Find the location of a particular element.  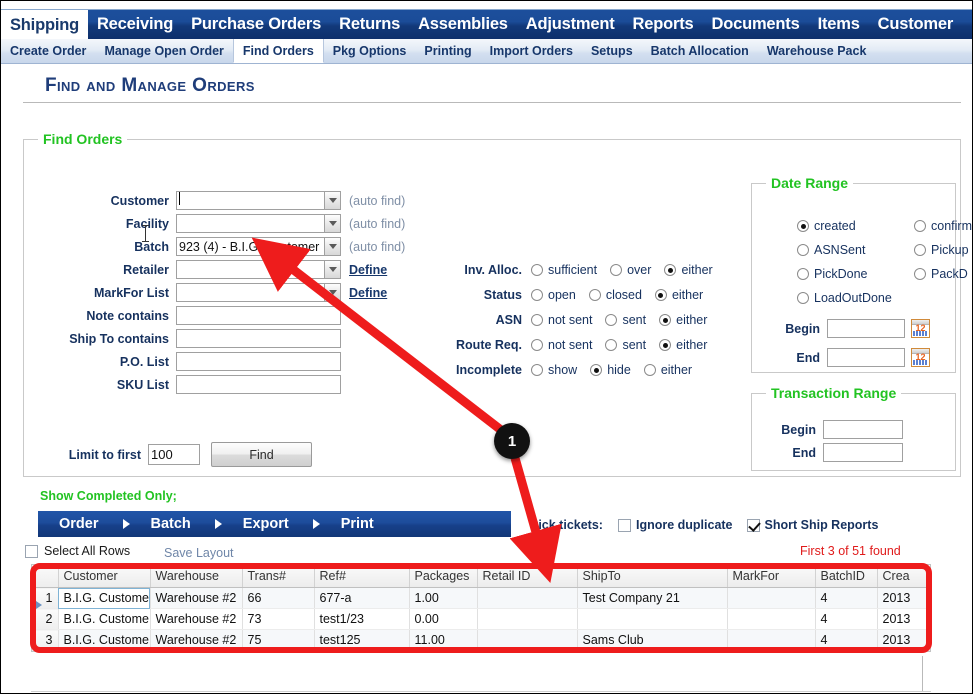

cell-ref: test1/23 is located at coordinates (362, 619).